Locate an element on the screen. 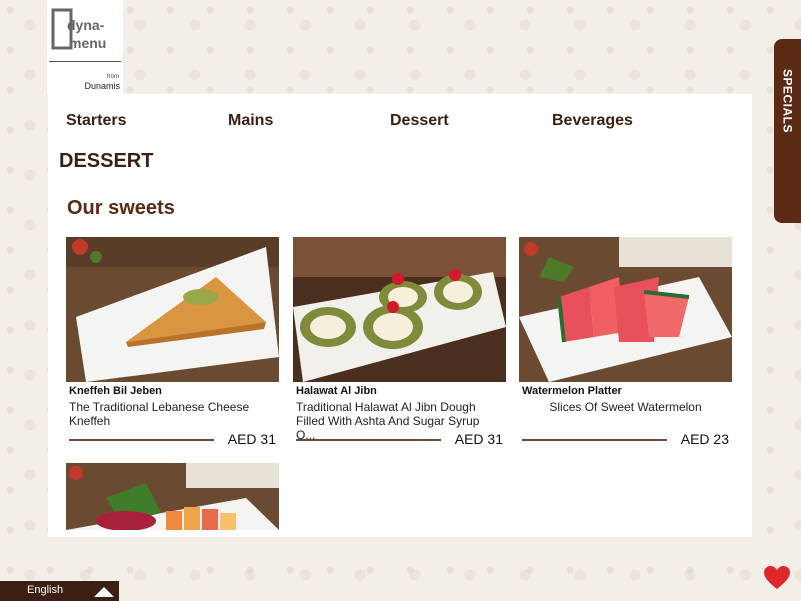 The image size is (801, 601). category-nav: Starters Mains Dessert Beverages is located at coordinates (406, 122).